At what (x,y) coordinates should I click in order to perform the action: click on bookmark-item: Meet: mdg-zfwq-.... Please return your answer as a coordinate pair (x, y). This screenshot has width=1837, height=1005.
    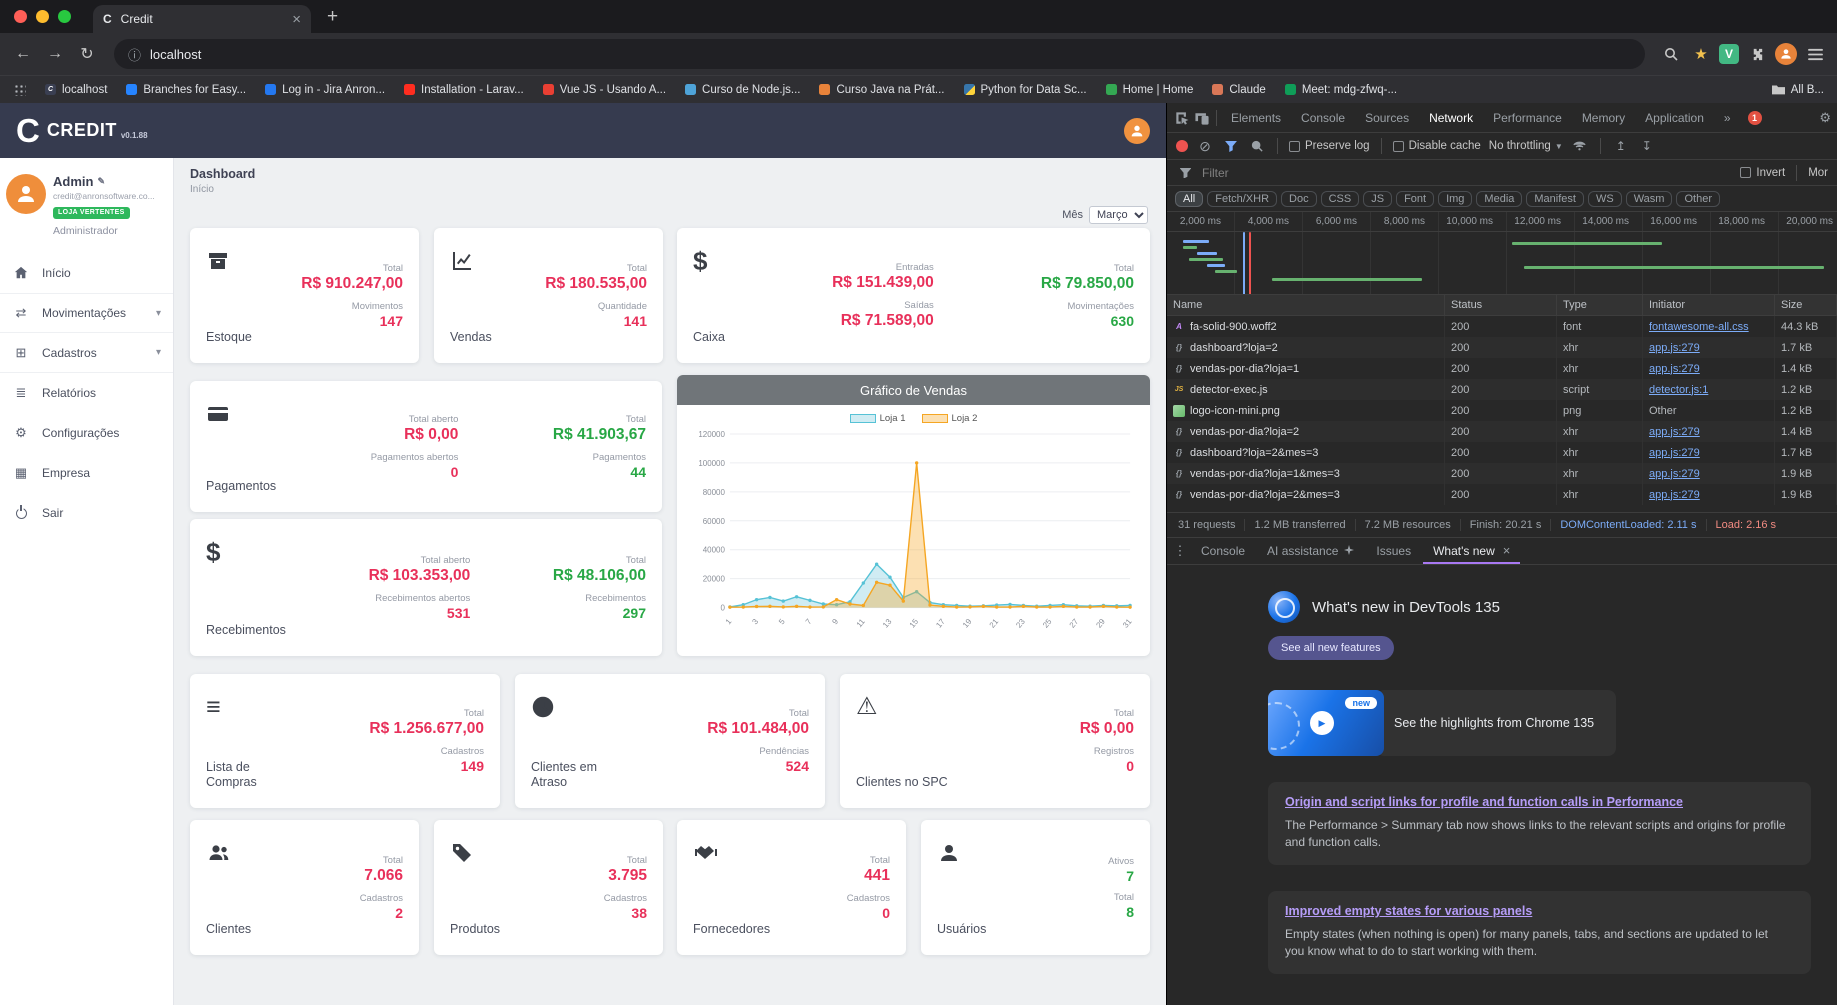
    Looking at the image, I should click on (1340, 90).